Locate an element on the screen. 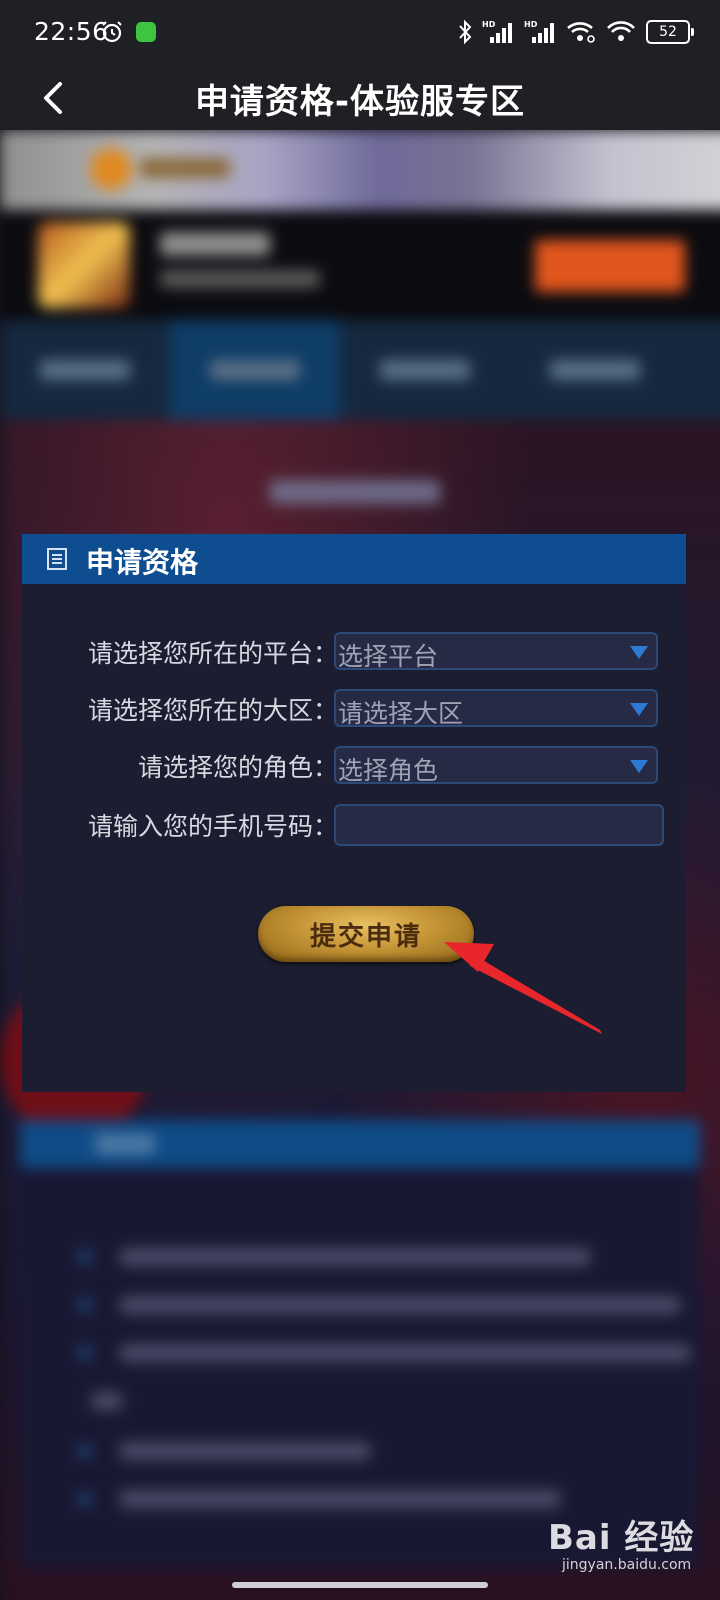 The image size is (720, 1600). page-title: 申请资格-体验服专区 is located at coordinates (360, 102).